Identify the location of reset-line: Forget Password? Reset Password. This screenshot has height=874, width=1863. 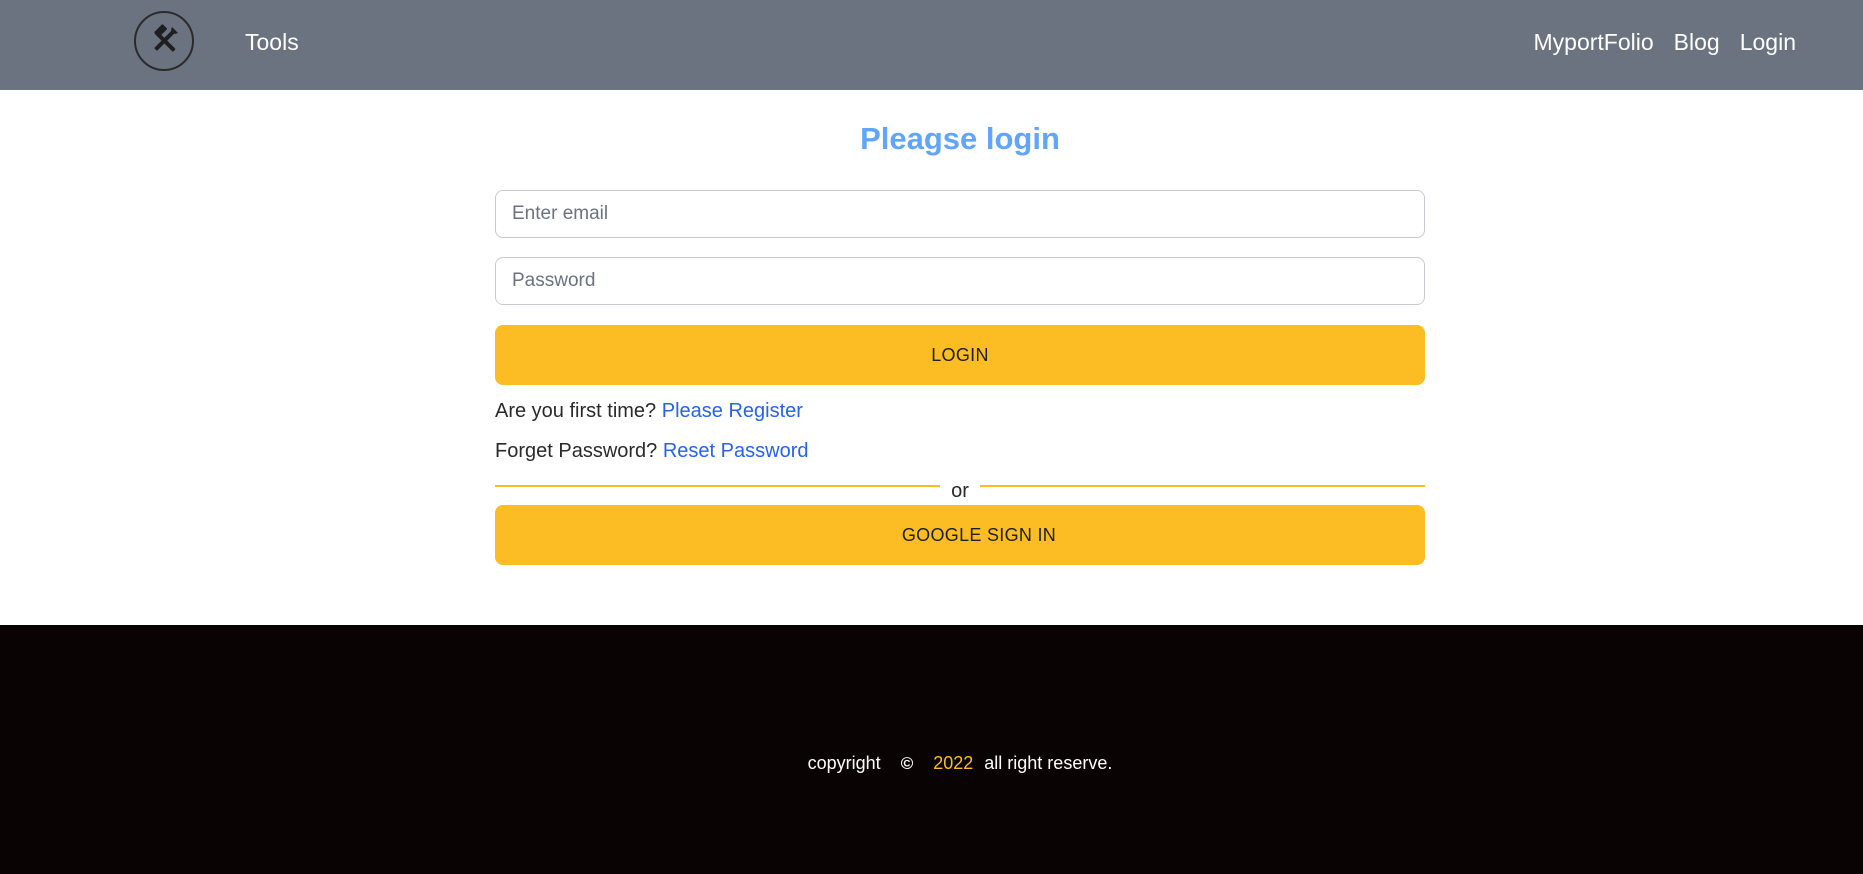
(651, 451).